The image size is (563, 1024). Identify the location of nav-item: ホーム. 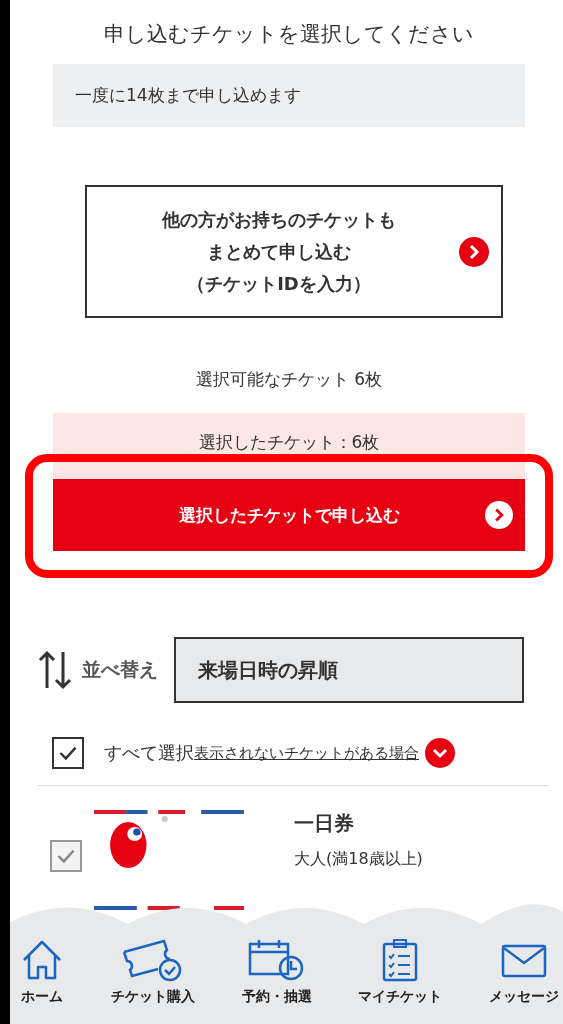
(42, 977).